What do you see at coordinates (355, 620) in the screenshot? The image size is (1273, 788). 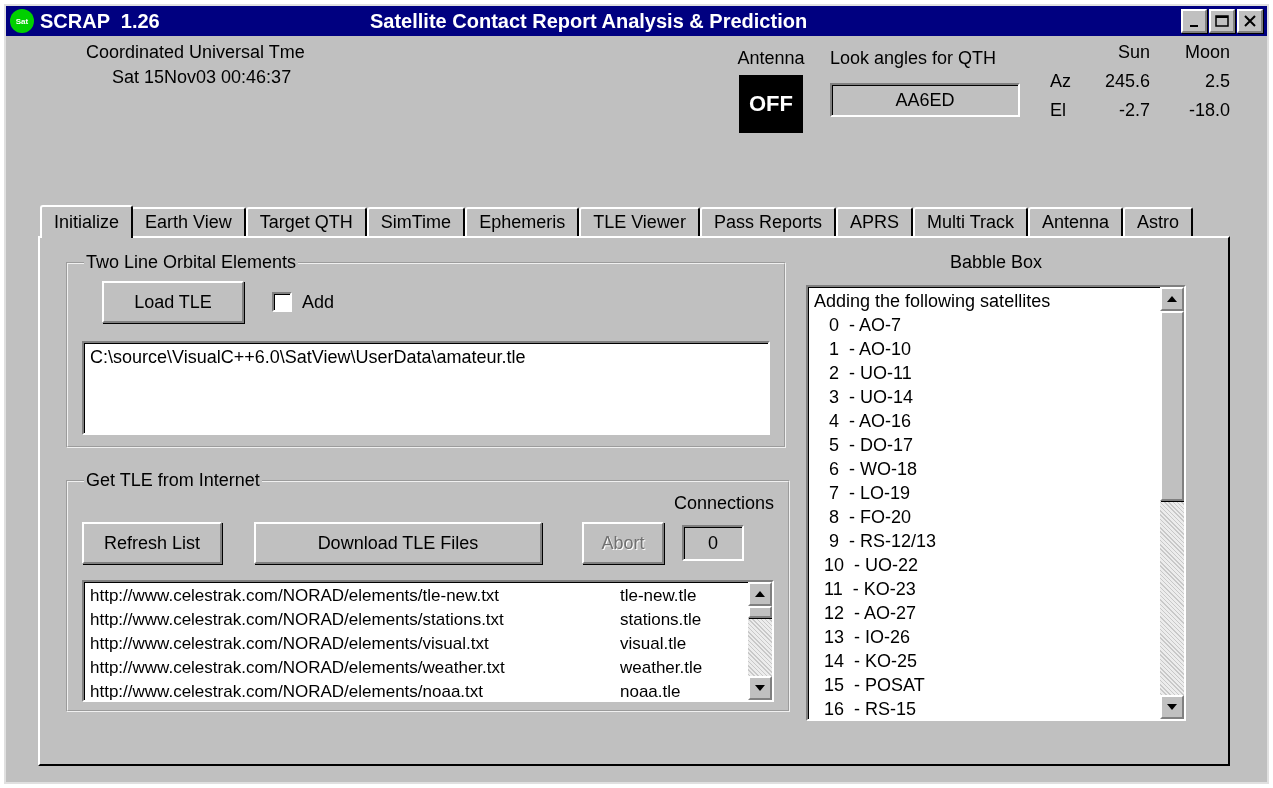 I see `url-cell: http://www.celestrak.com/NORAD/elements/stations.txt` at bounding box center [355, 620].